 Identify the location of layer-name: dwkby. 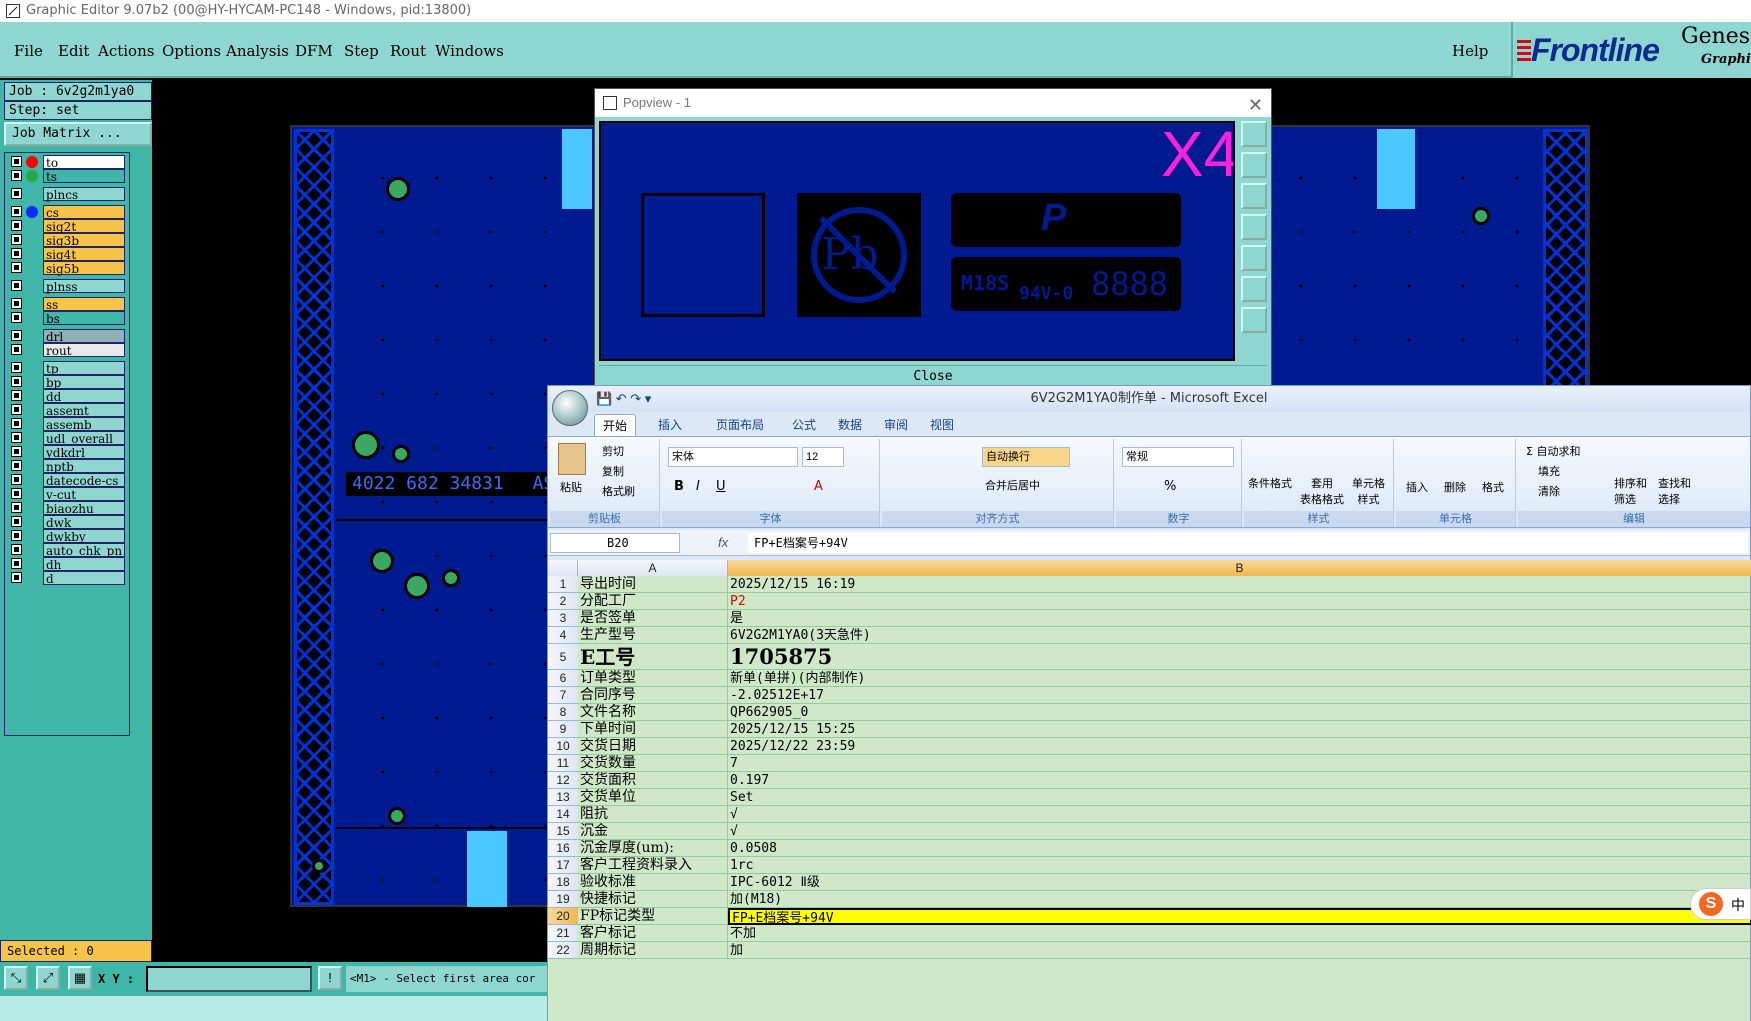
(84, 536).